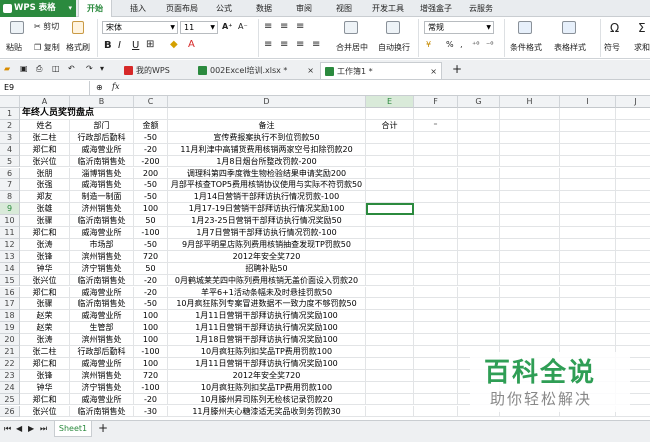 This screenshot has width=650, height=442. Describe the element at coordinates (45, 399) in the screenshot. I see `cell-a25: 郑仁和` at that location.